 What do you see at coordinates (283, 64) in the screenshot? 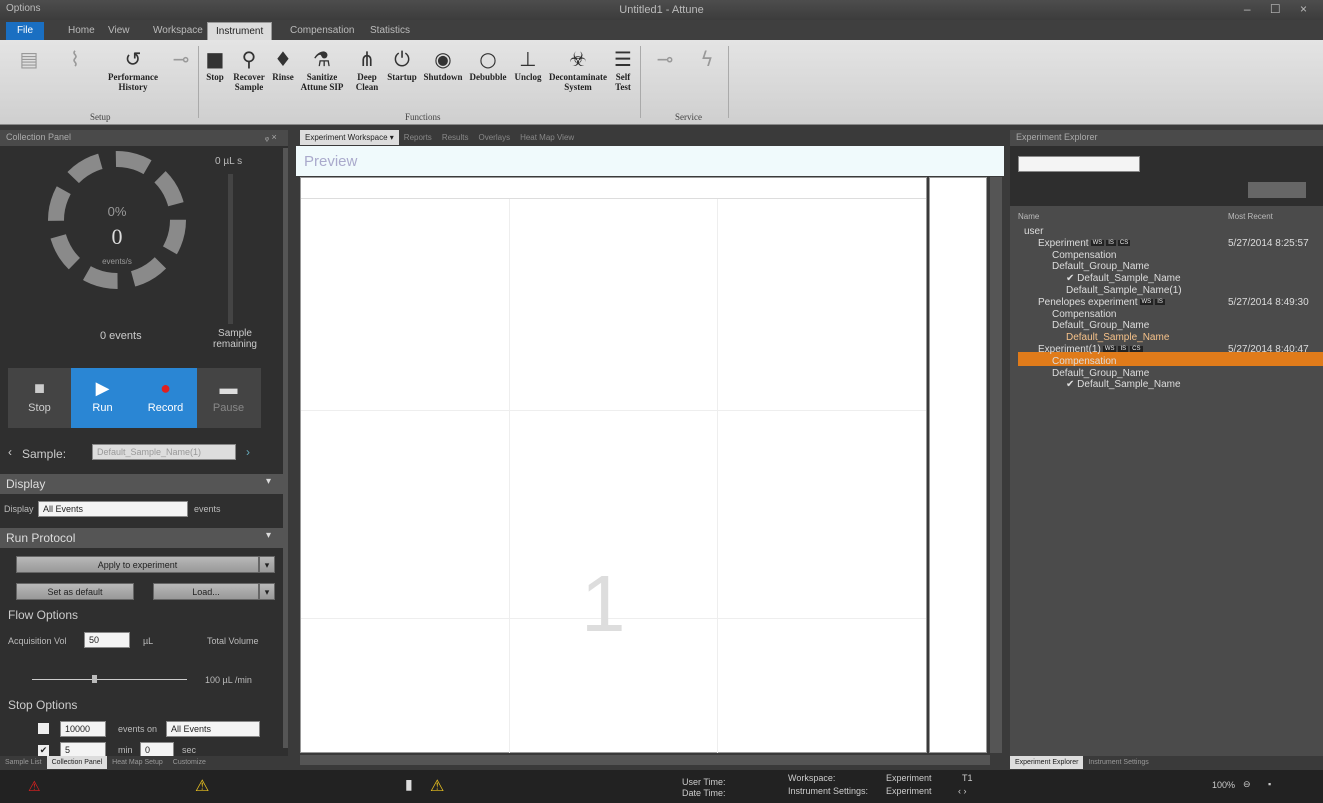
I see `rinse-button: ♦ Rinse` at bounding box center [283, 64].